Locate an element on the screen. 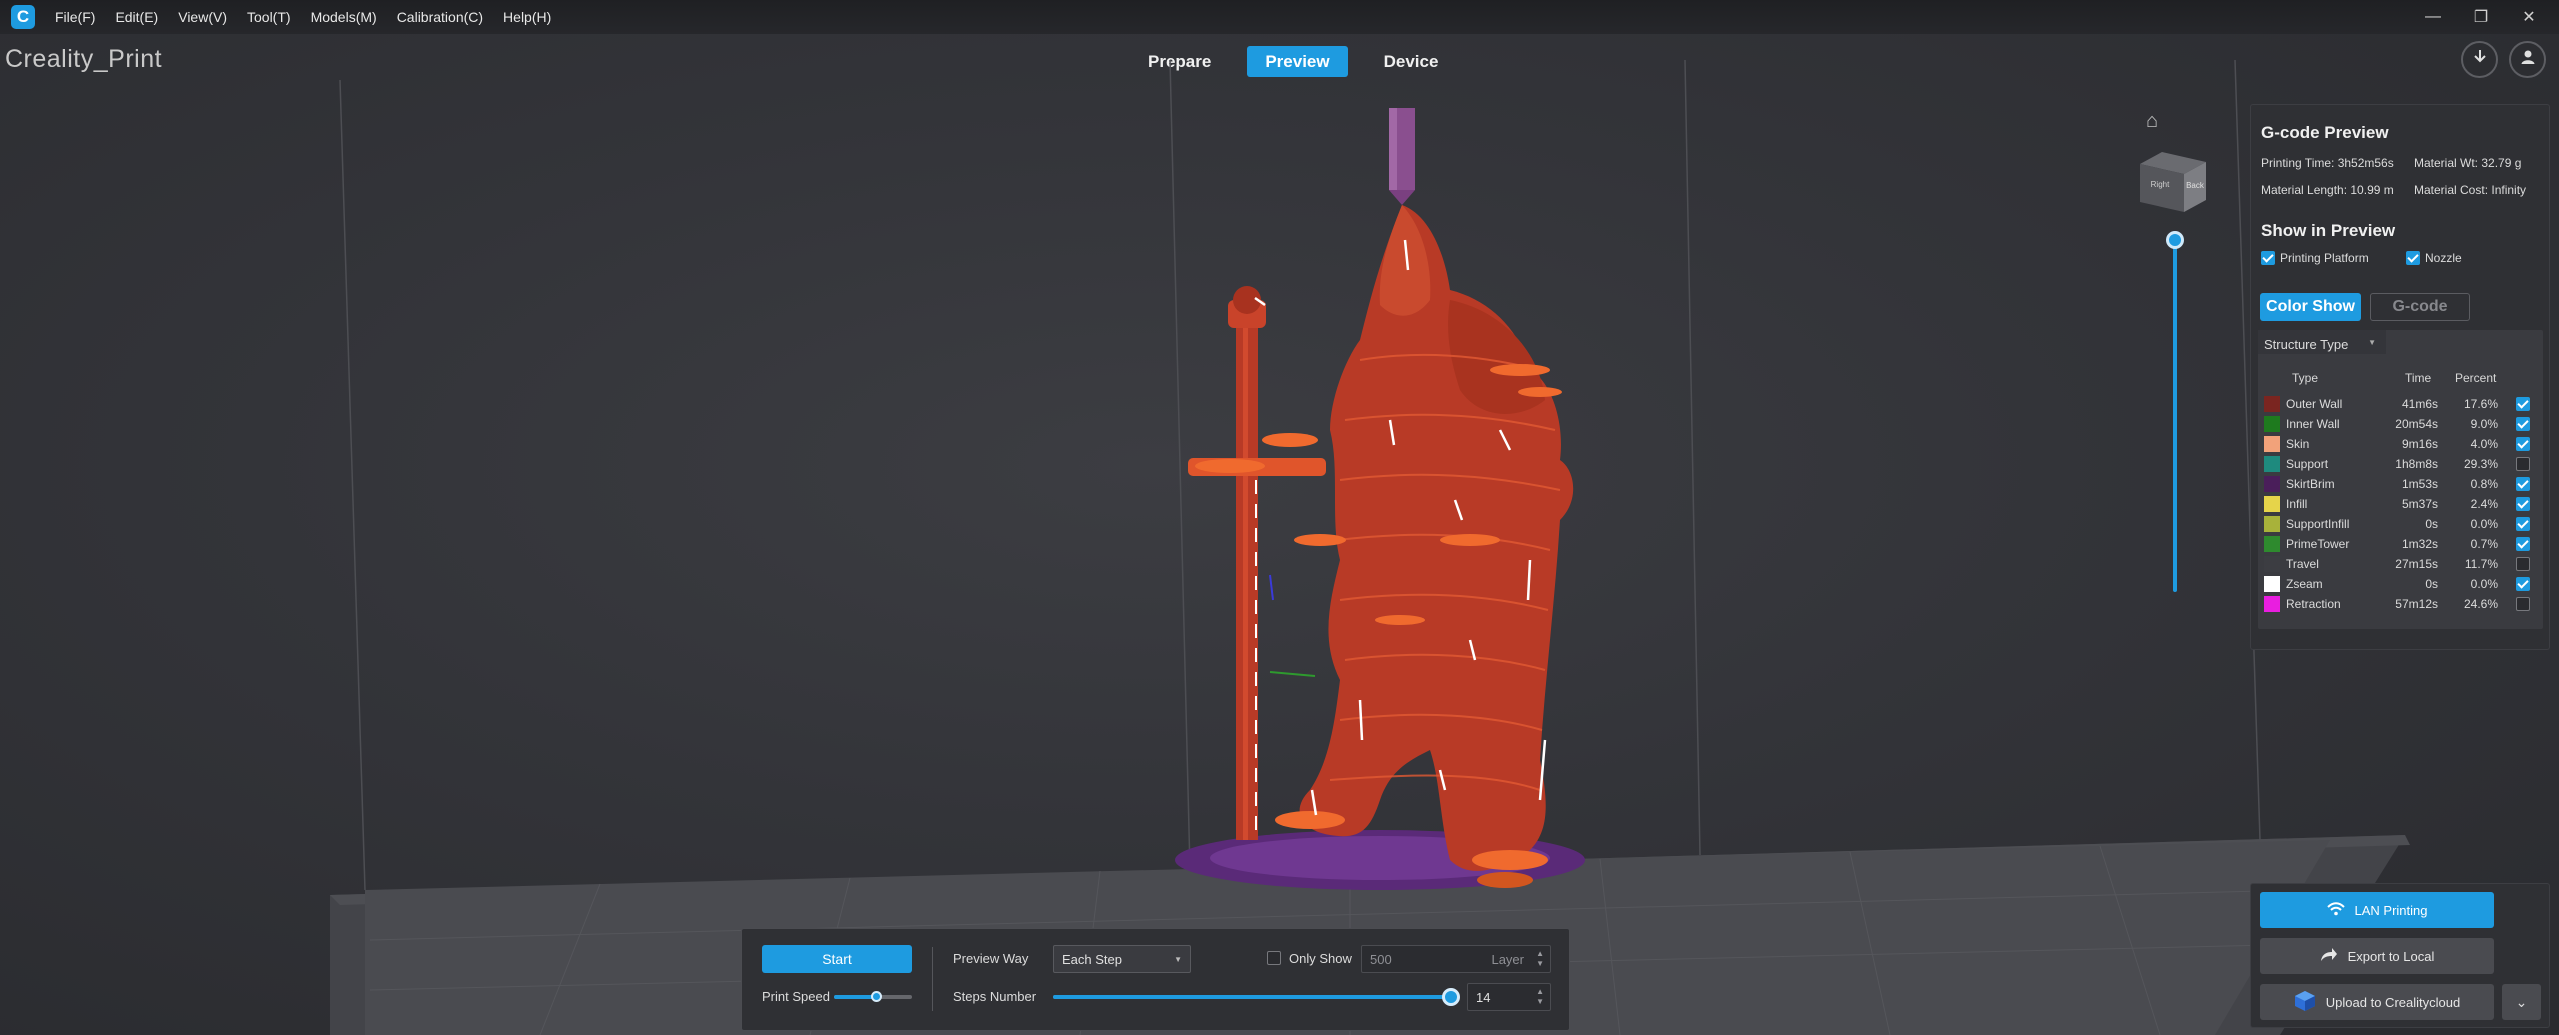  only-show-layer-input: 500 Layer ▲ ▼ is located at coordinates (1456, 959).